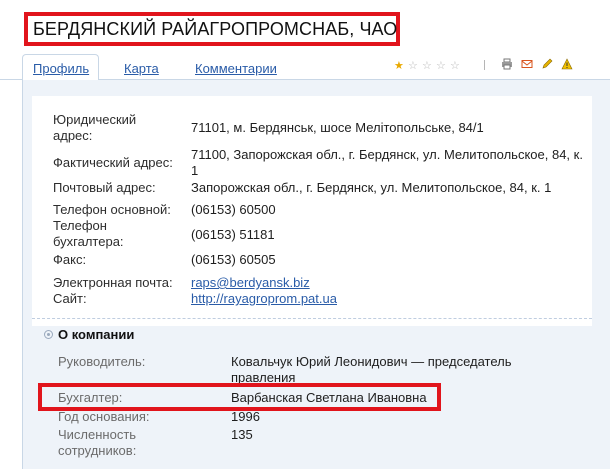  I want to click on legal-address-label: Юридический адрес:, so click(95, 127).